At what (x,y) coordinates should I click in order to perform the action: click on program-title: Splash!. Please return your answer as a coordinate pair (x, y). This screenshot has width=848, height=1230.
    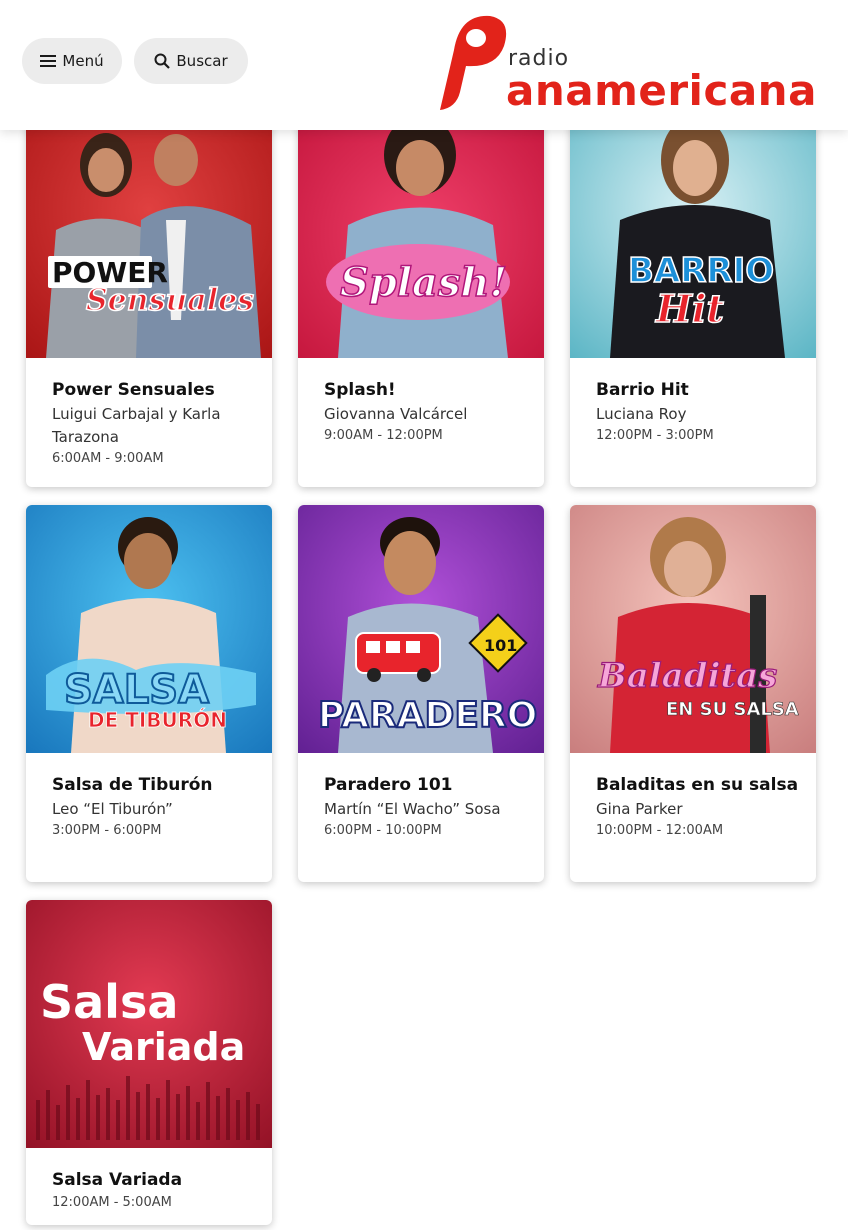
    Looking at the image, I should click on (360, 390).